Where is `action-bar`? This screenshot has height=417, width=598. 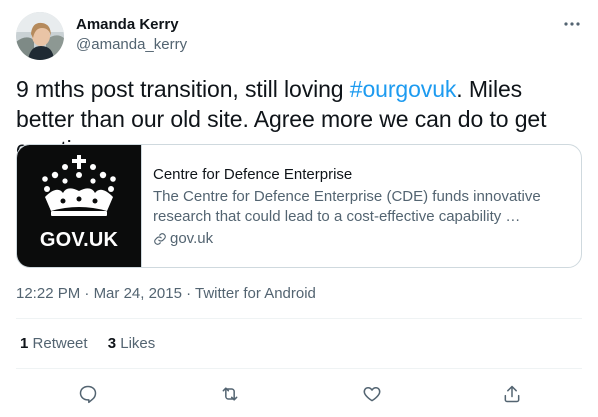 action-bar is located at coordinates (299, 394).